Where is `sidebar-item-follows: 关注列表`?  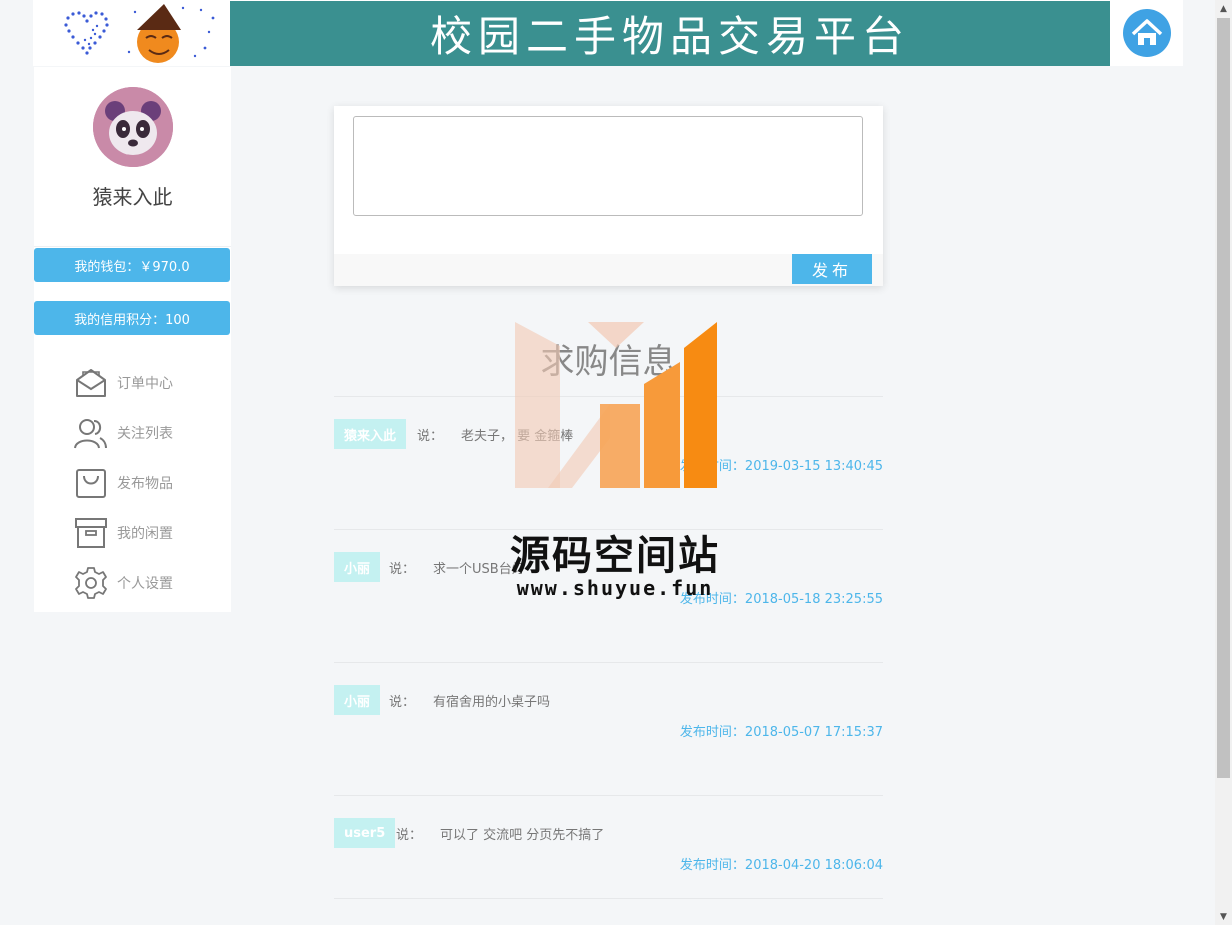 sidebar-item-follows: 关注列表 is located at coordinates (149, 433).